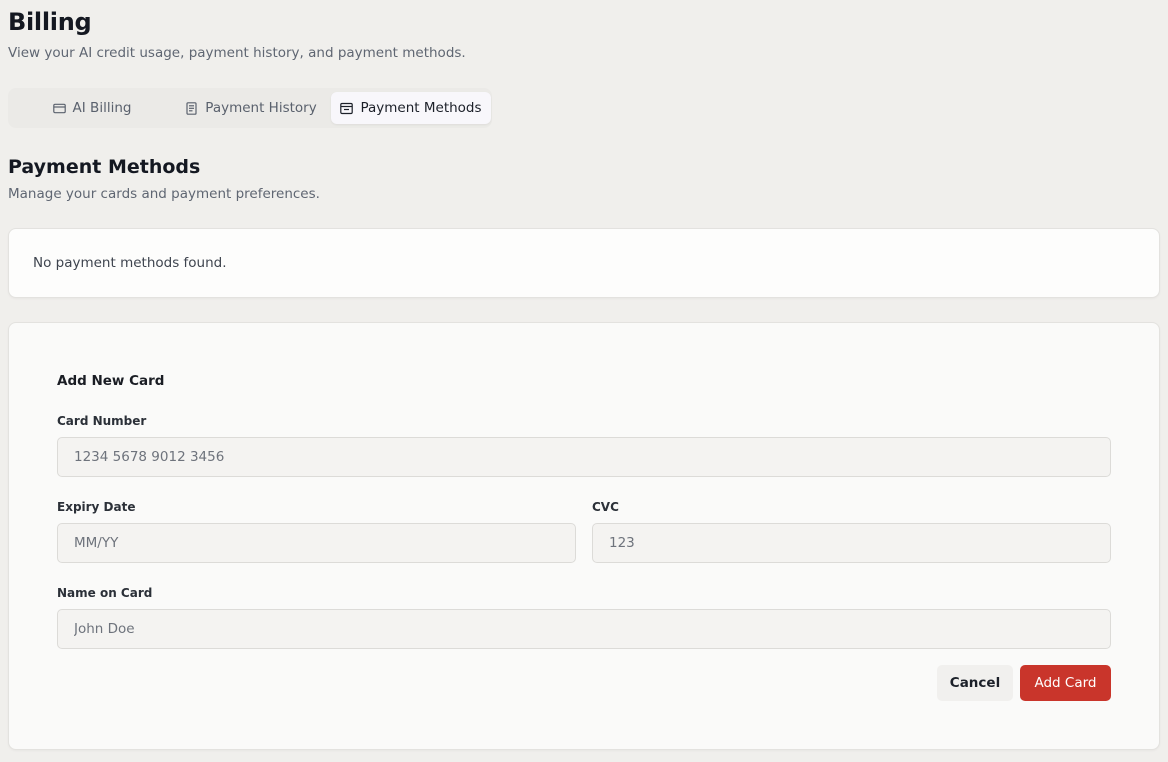 The image size is (1168, 762). Describe the element at coordinates (102, 108) in the screenshot. I see `tab-ai-billing-label: AI Billing` at that location.